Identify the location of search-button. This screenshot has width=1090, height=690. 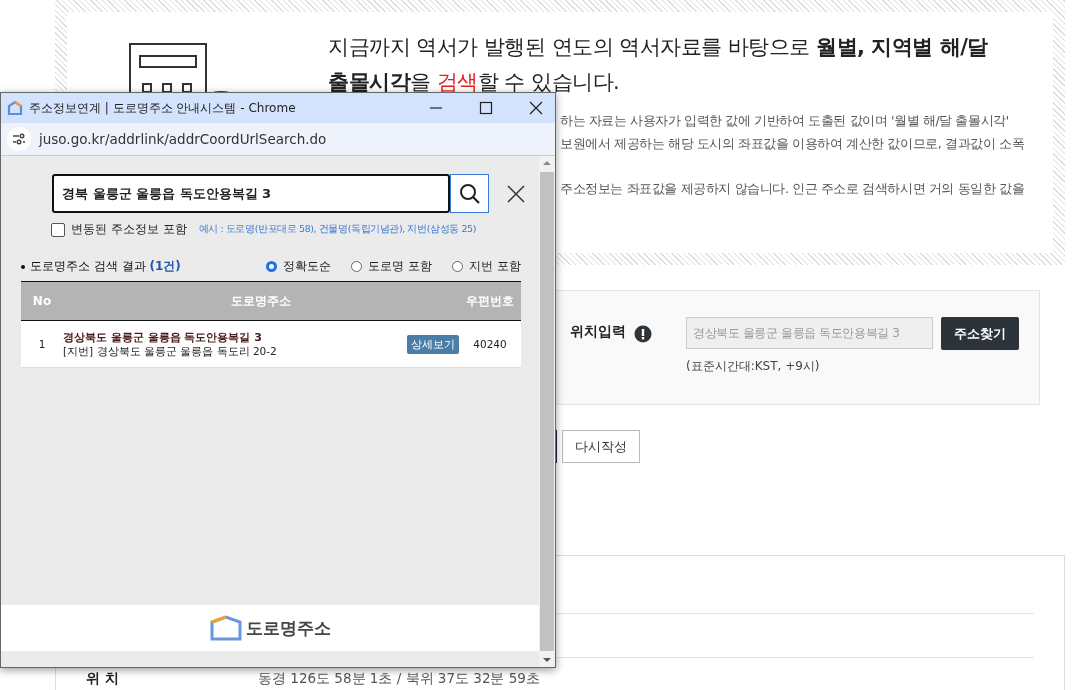
(469, 193).